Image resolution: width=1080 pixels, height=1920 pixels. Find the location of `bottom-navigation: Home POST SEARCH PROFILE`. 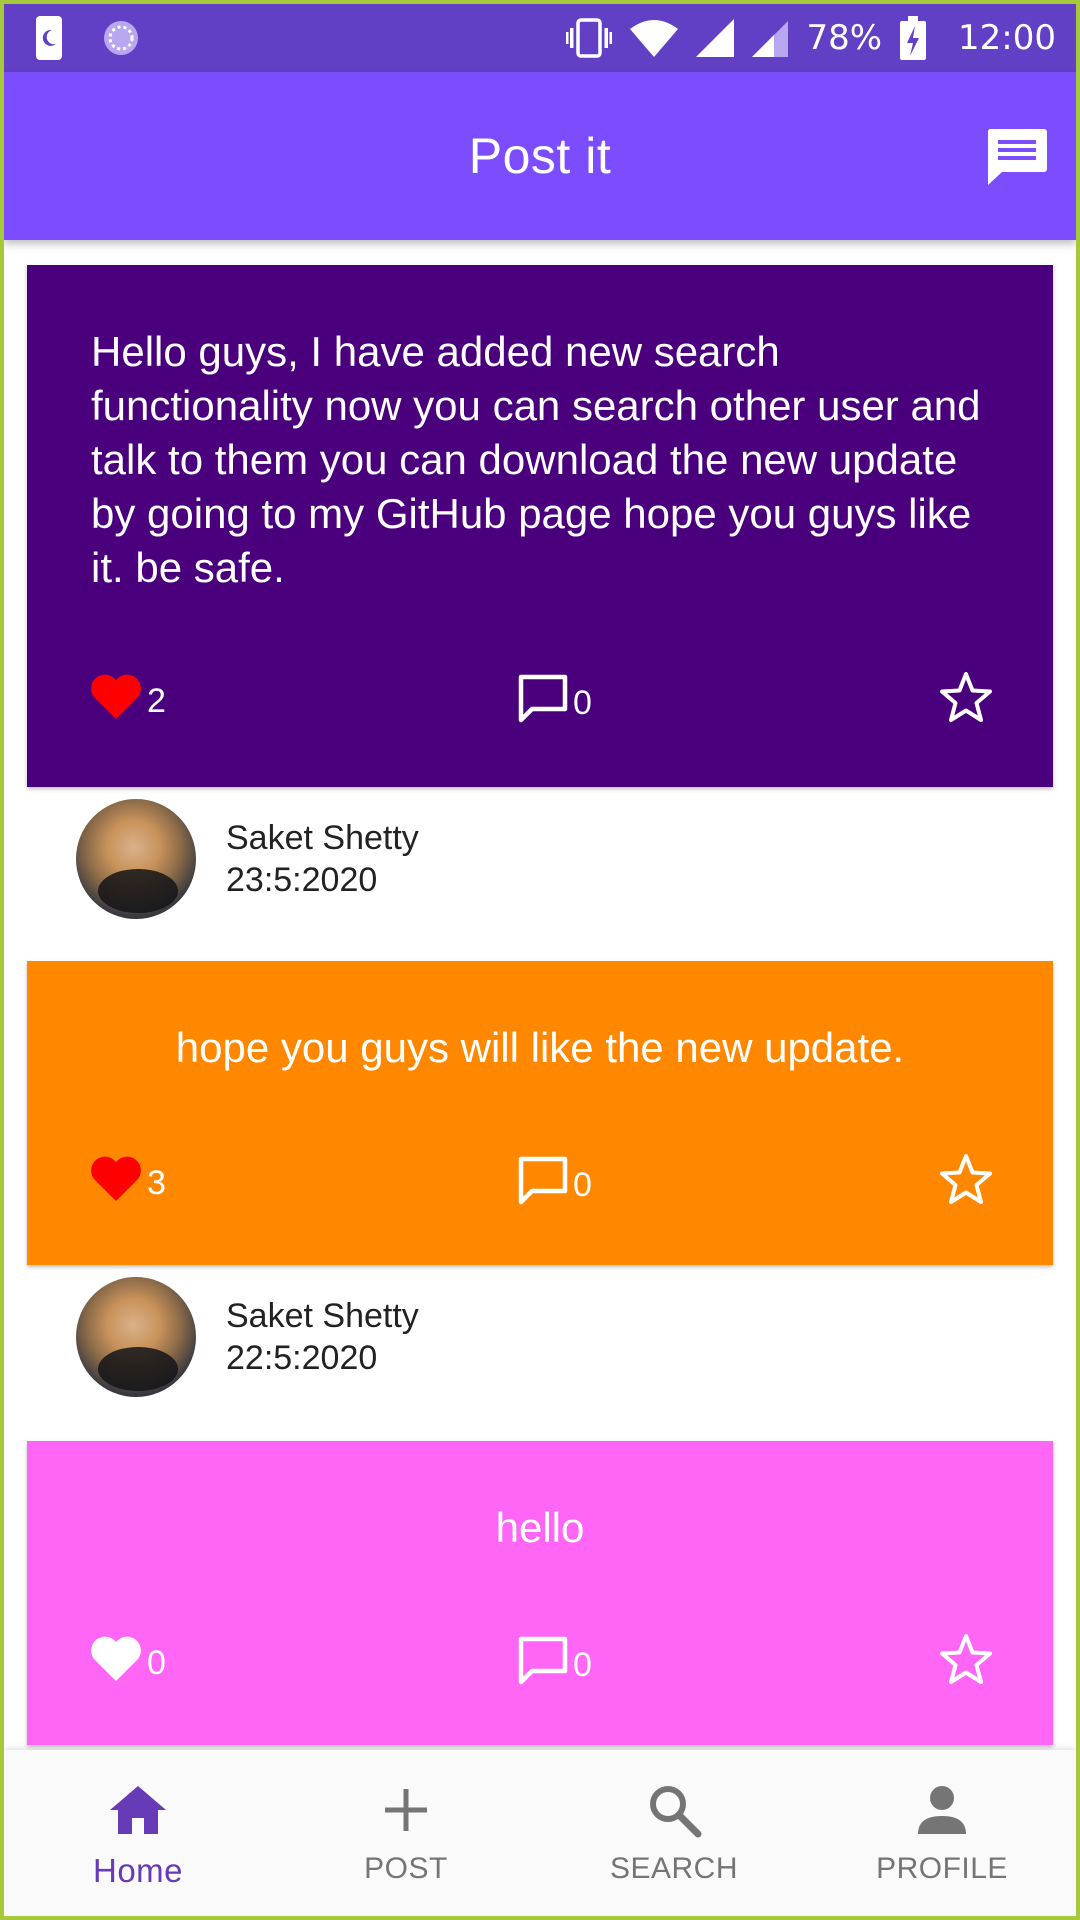

bottom-navigation: Home POST SEARCH PROFILE is located at coordinates (540, 1833).